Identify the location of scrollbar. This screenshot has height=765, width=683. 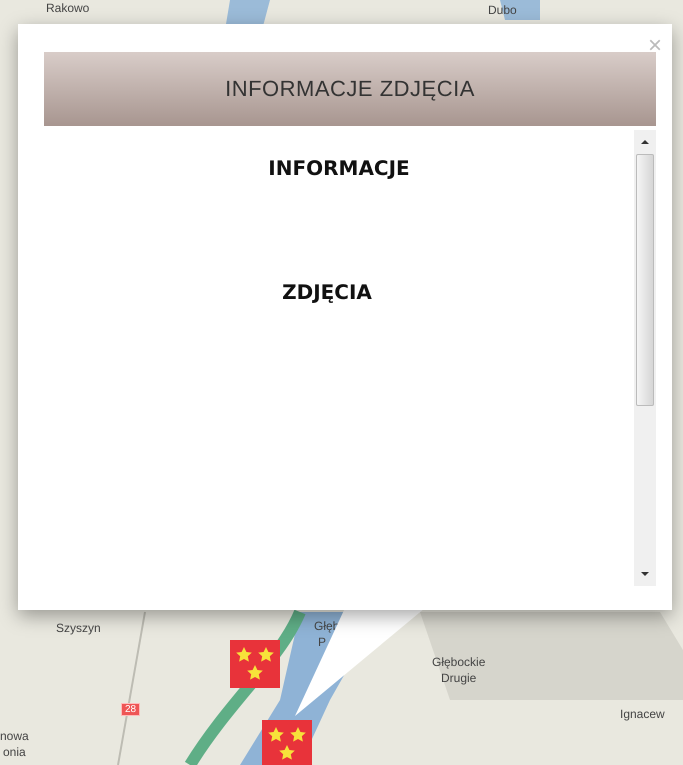
(645, 358).